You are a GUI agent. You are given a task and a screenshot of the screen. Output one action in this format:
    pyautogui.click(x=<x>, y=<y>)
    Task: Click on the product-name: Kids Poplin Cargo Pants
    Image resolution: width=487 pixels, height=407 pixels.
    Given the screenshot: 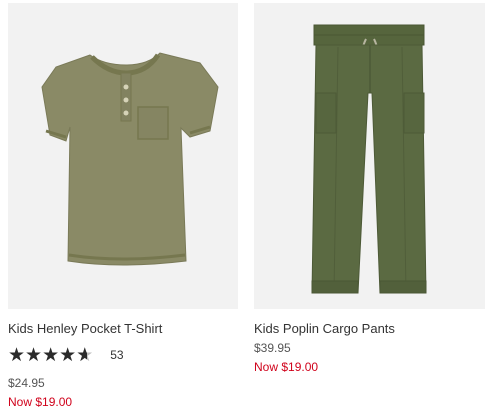 What is the action you would take?
    pyautogui.click(x=369, y=329)
    